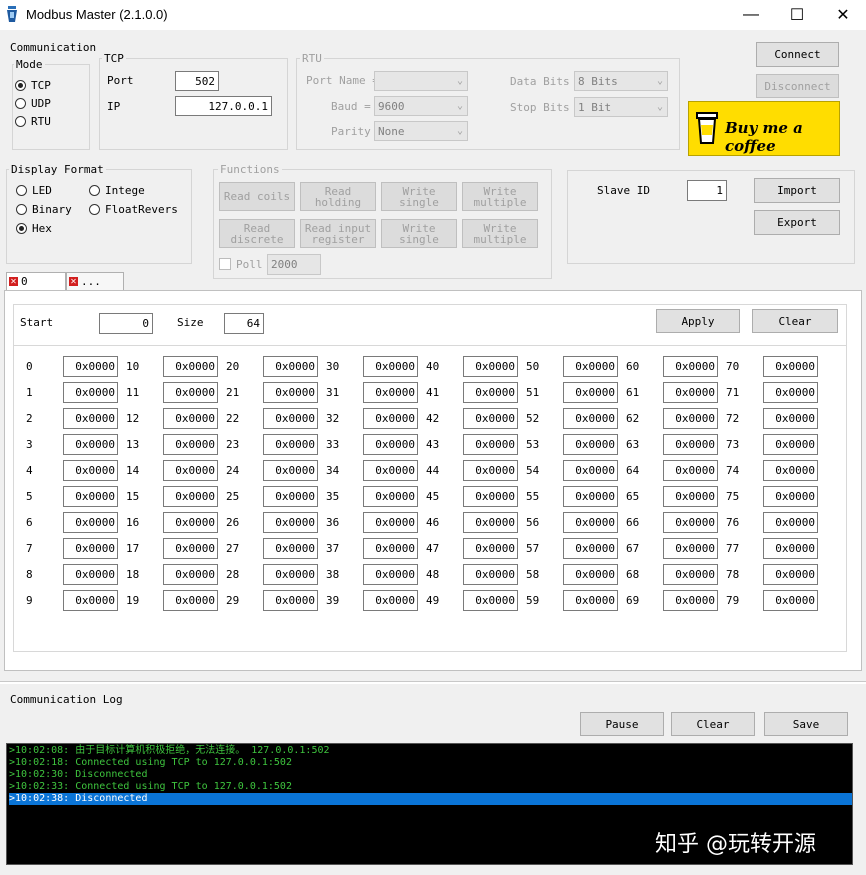 This screenshot has height=875, width=866. I want to click on clear-registers-button: Clear, so click(795, 321).